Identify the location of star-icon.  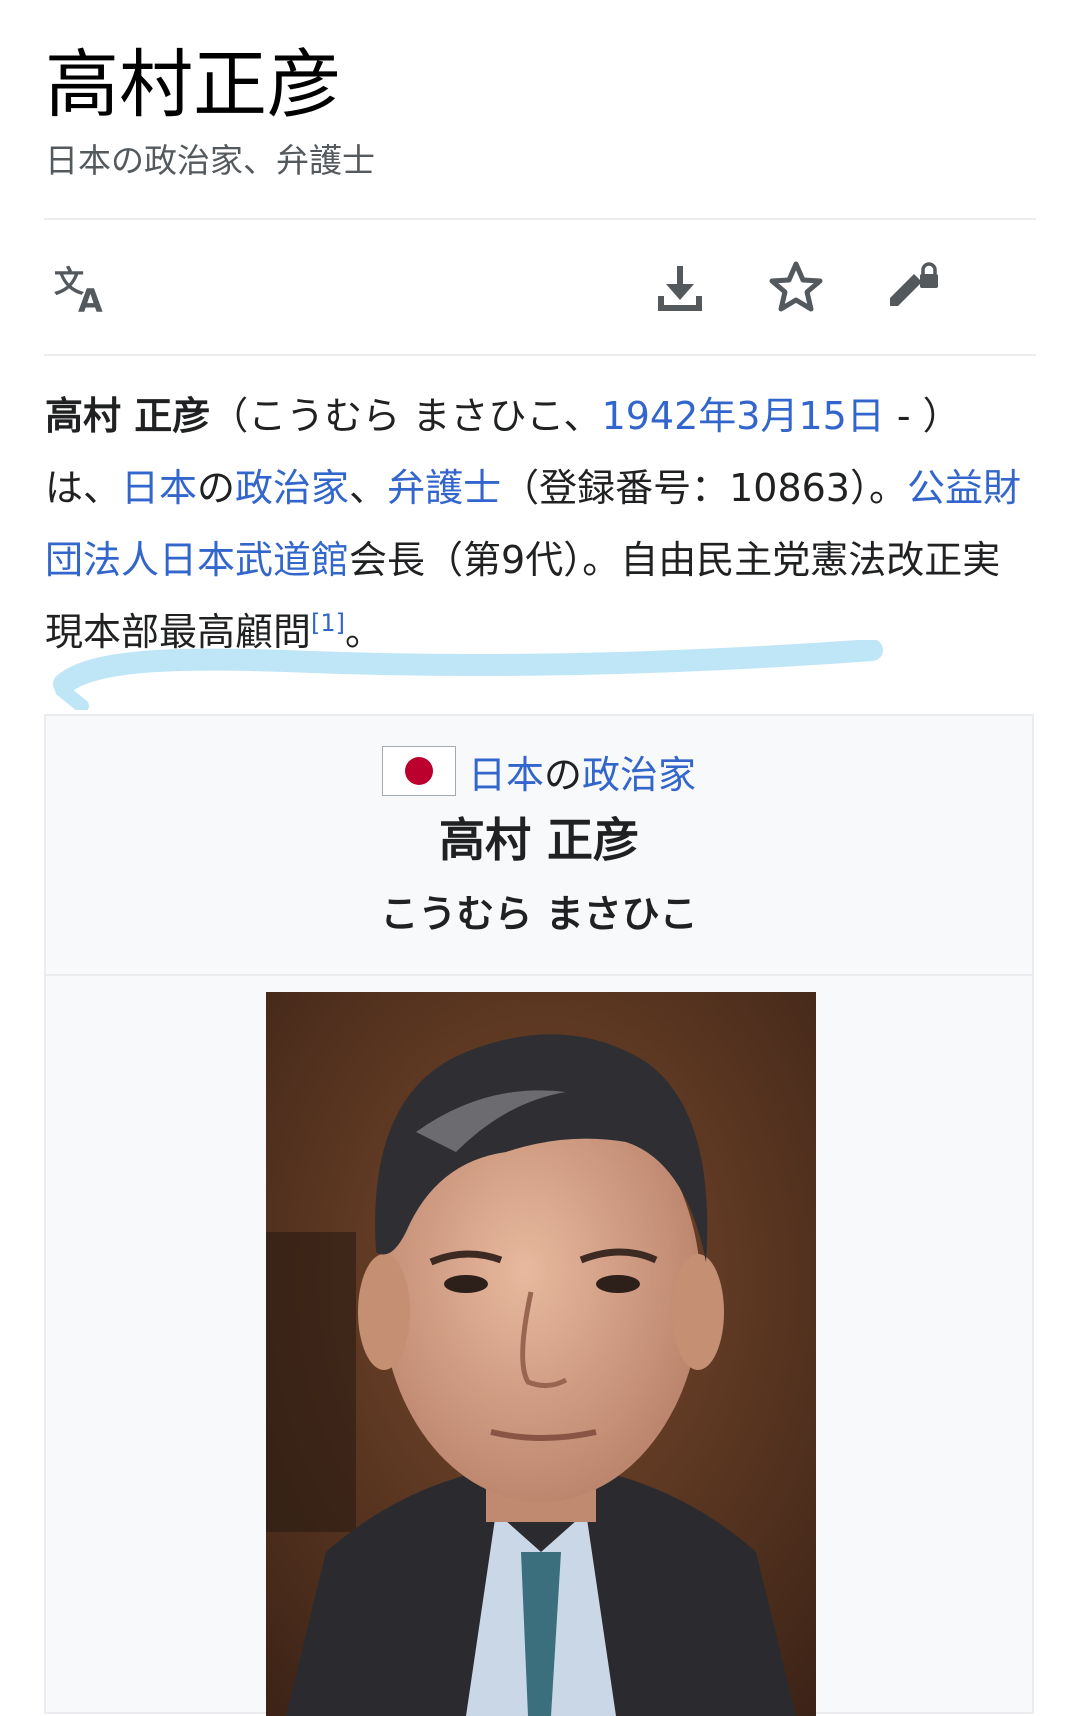
(796, 288).